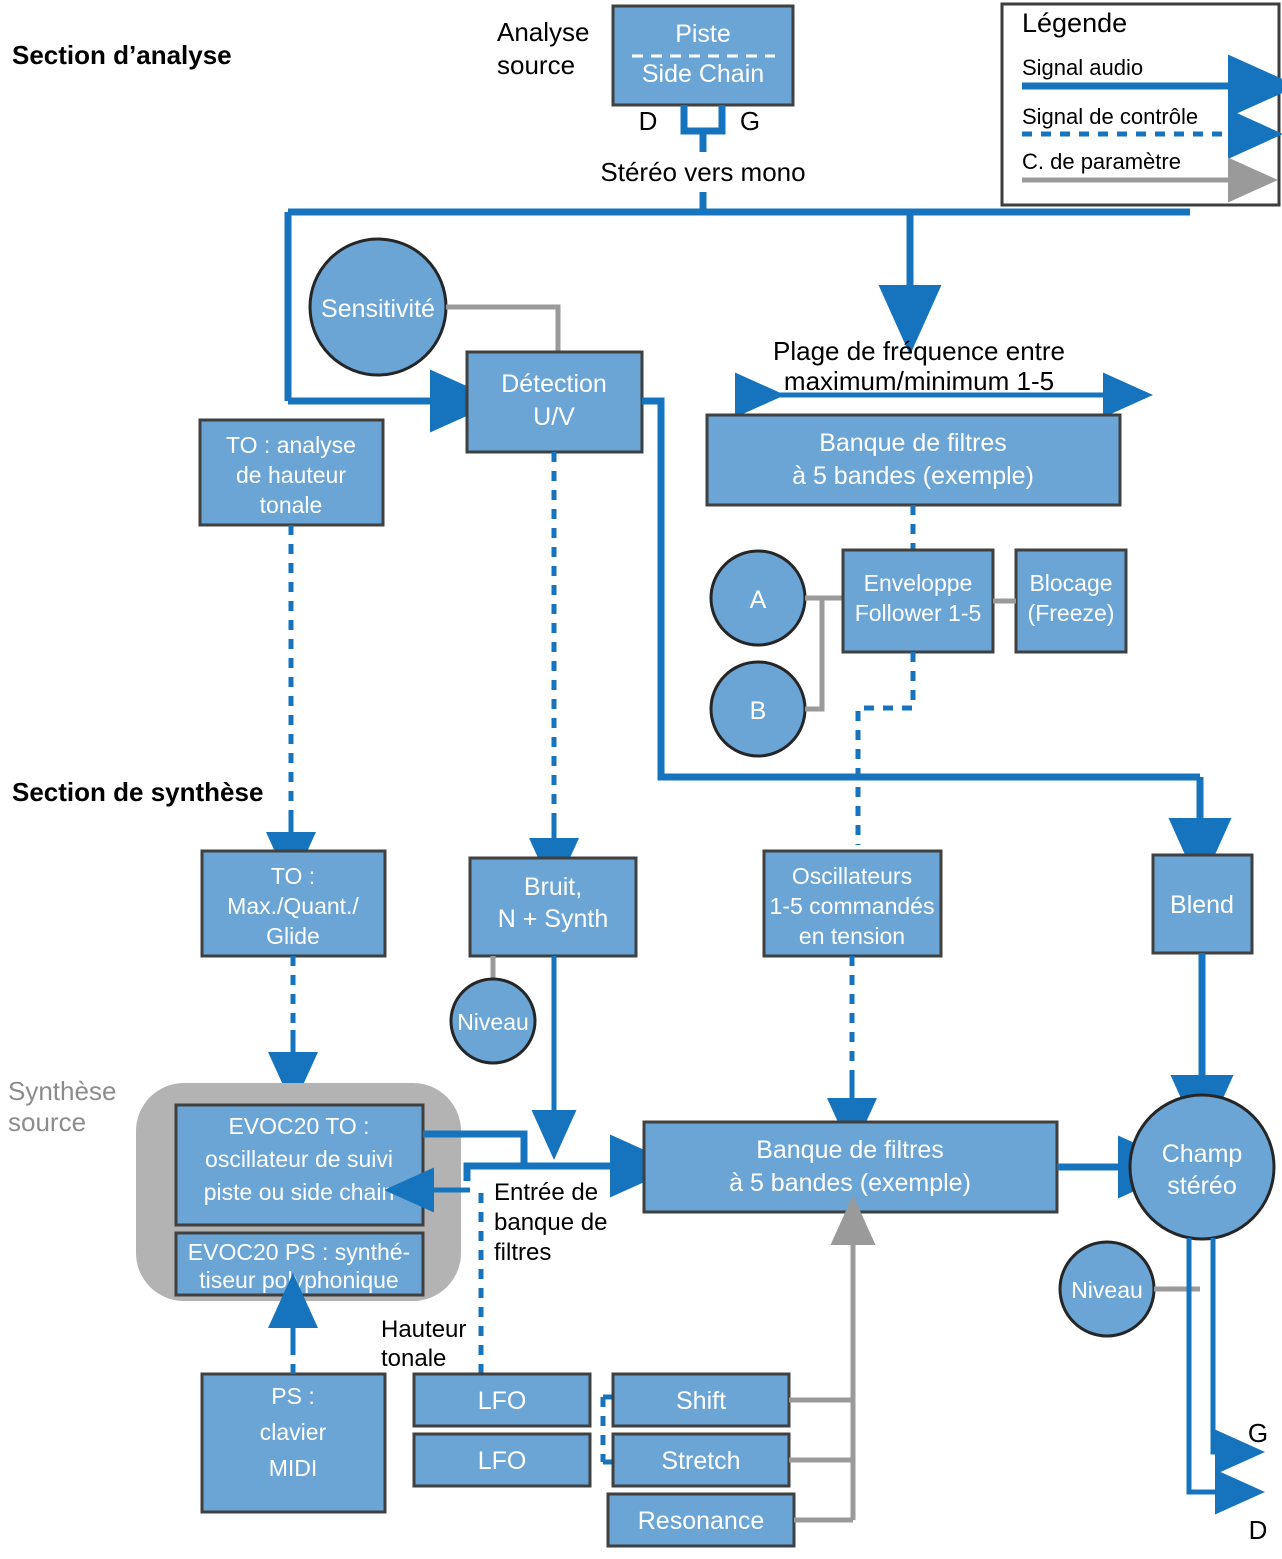 This screenshot has width=1282, height=1559. What do you see at coordinates (554, 384) in the screenshot?
I see `node-detection-label-line1: Détection` at bounding box center [554, 384].